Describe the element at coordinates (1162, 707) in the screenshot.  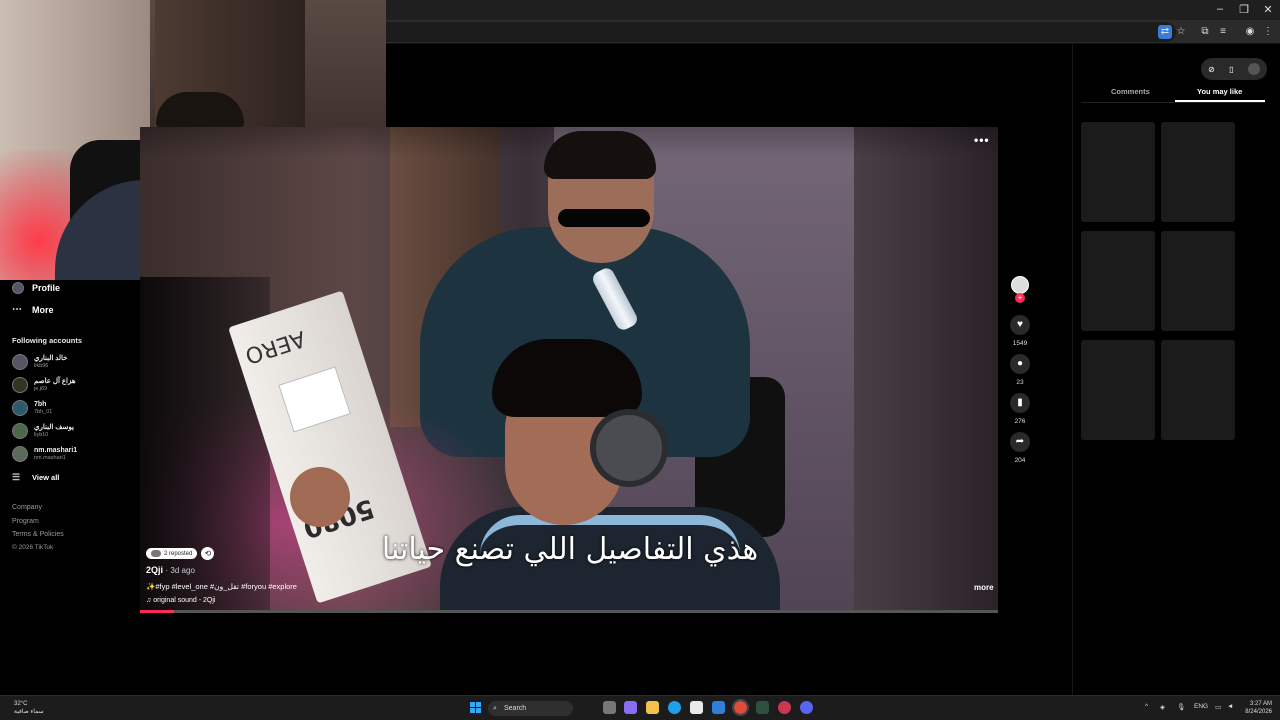
I see `tray-app-icon: ◈` at that location.